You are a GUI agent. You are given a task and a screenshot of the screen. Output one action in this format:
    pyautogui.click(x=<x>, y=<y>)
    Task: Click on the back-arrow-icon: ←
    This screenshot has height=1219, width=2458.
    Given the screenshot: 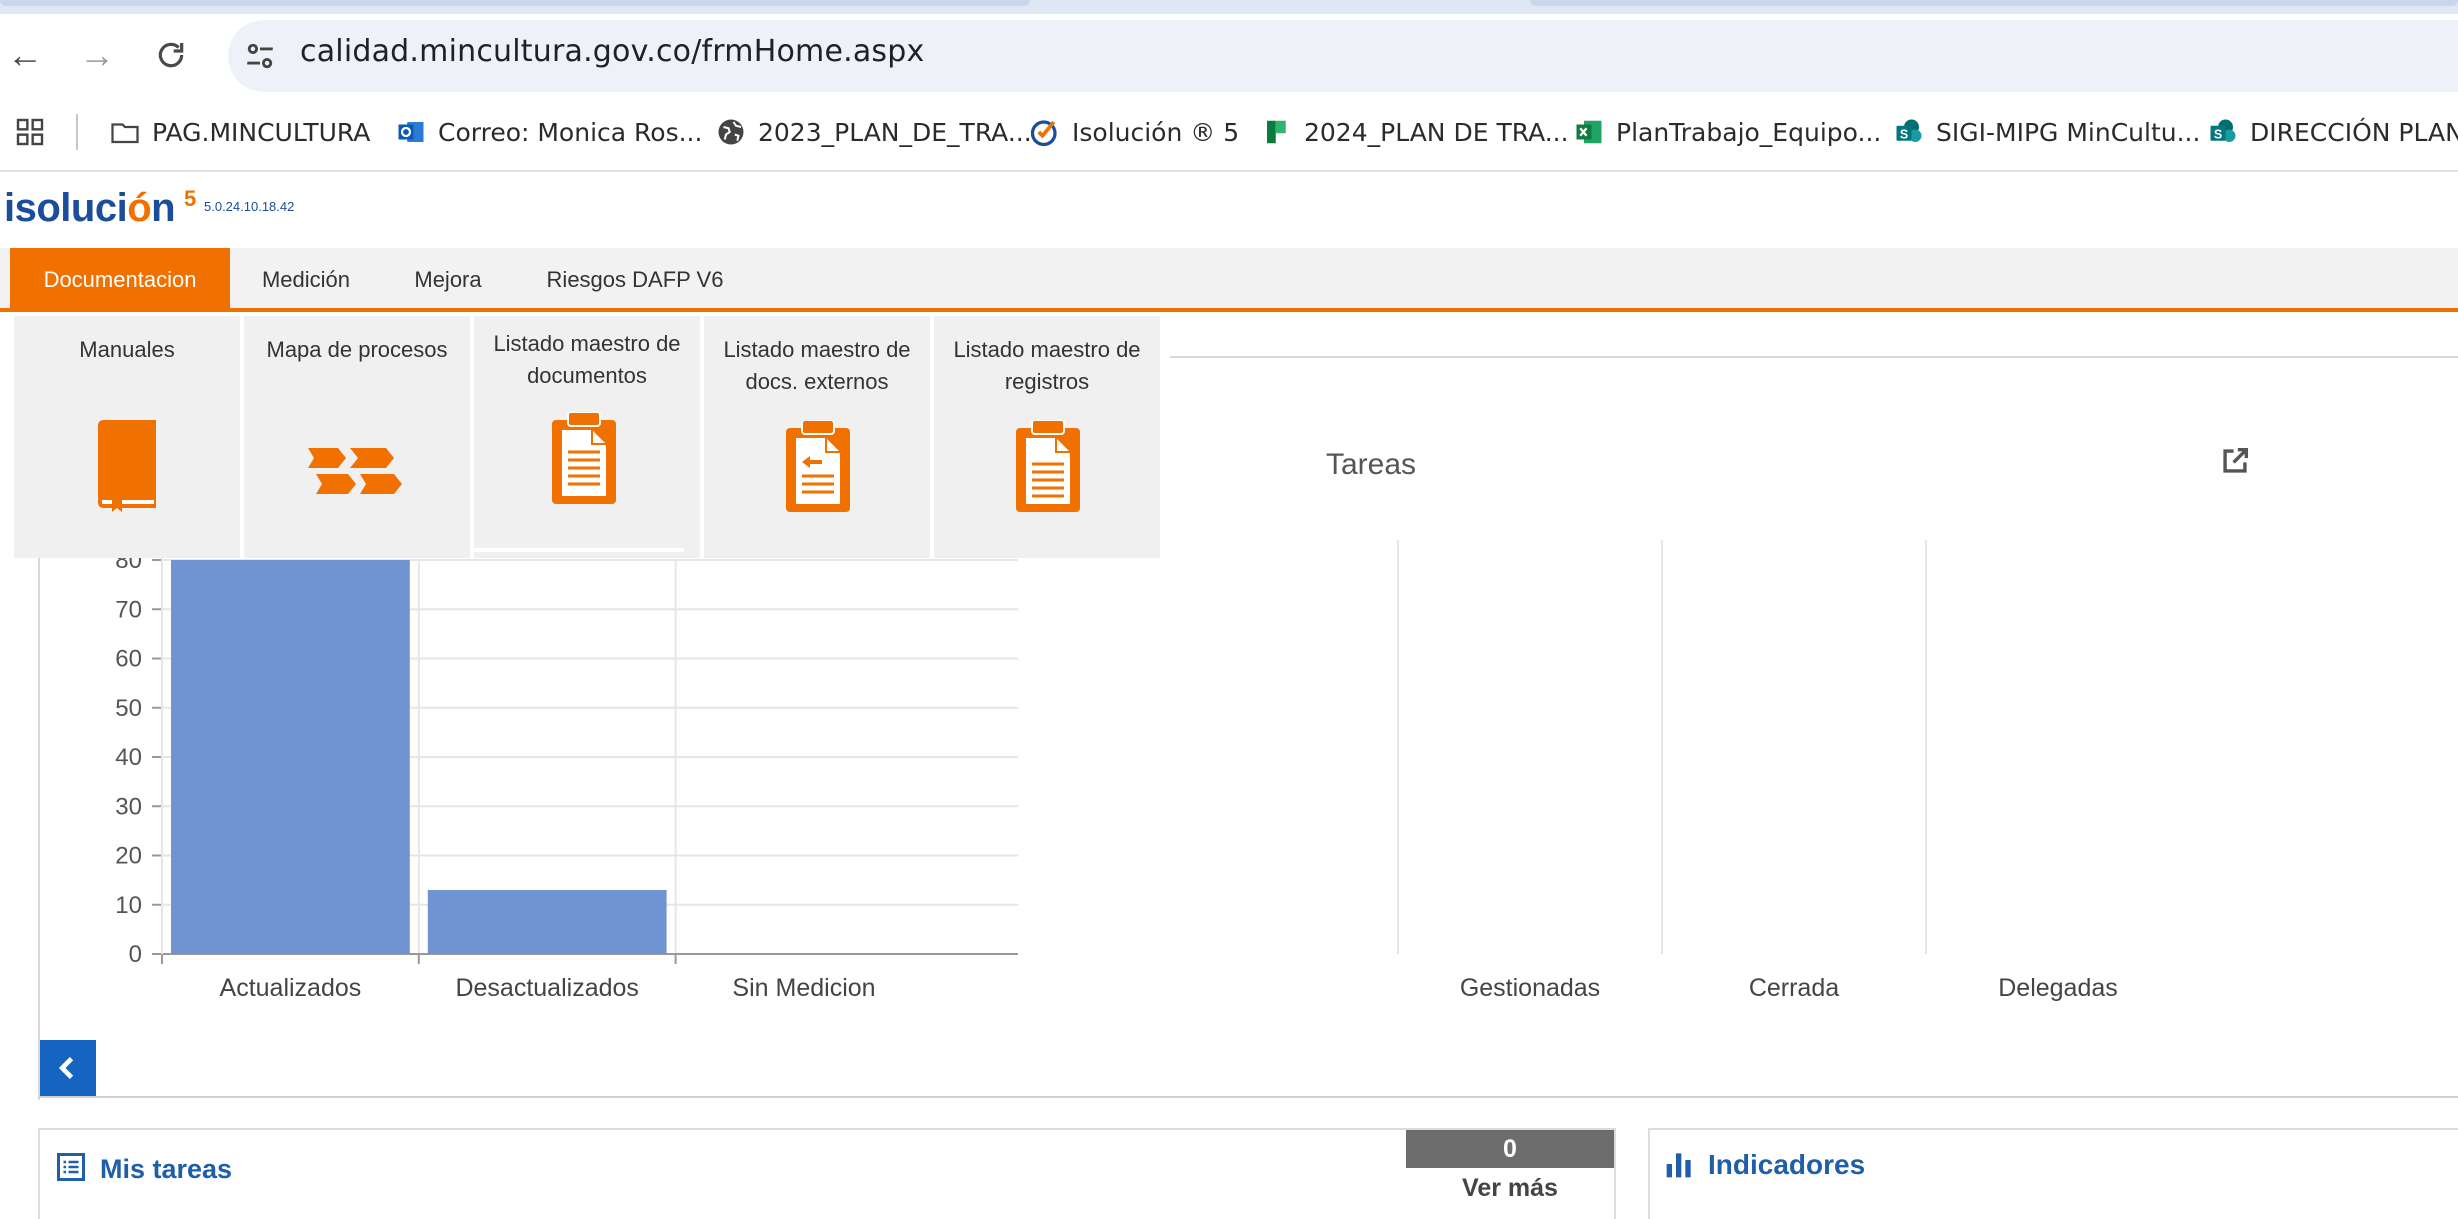 What is the action you would take?
    pyautogui.click(x=25, y=54)
    